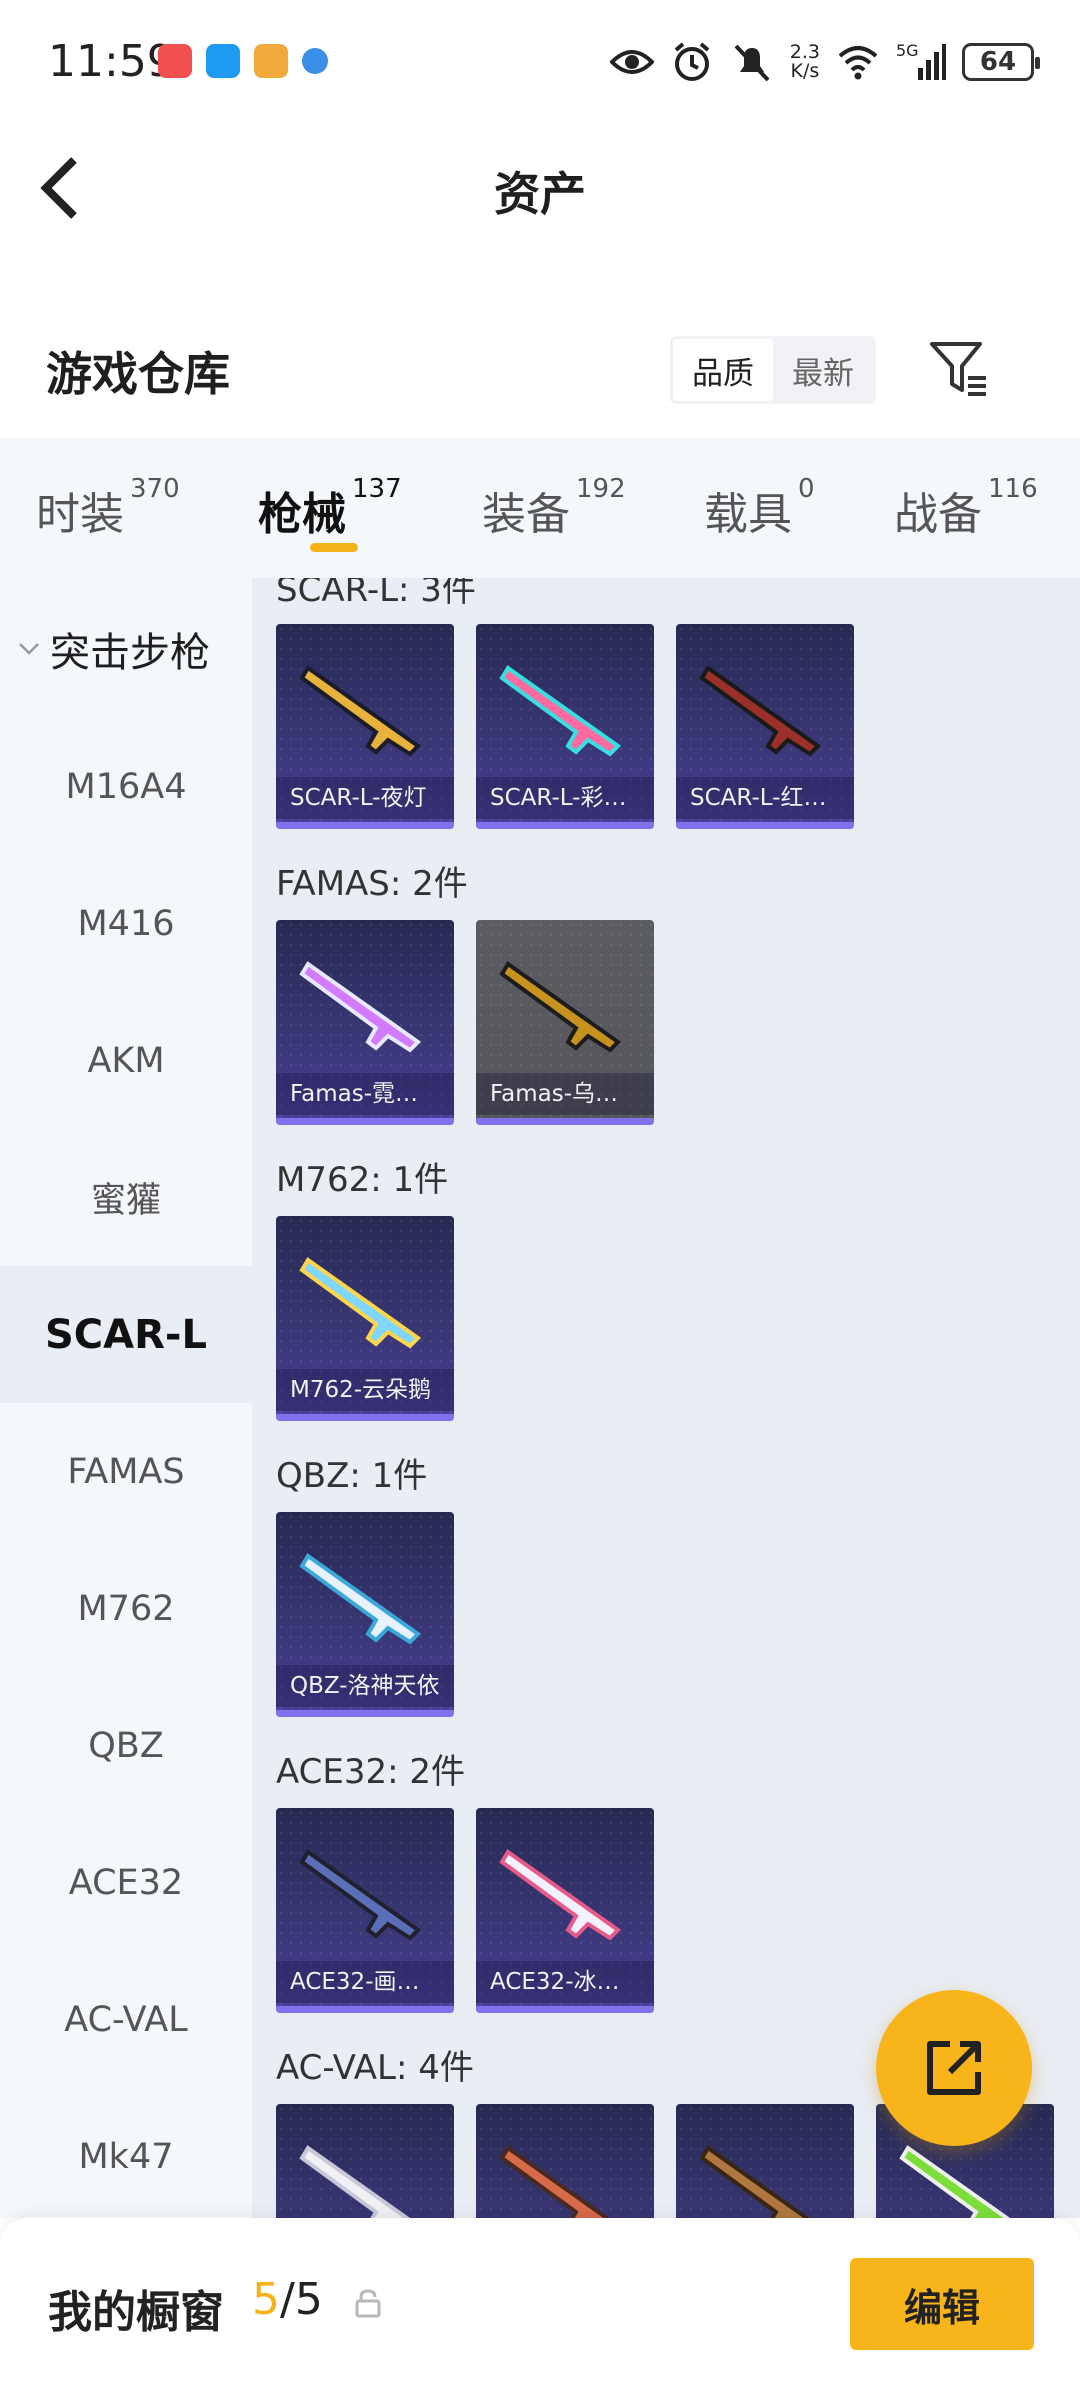  Describe the element at coordinates (126, 2019) in the screenshot. I see `sidebar-item-ac-val: AC-VAL` at that location.